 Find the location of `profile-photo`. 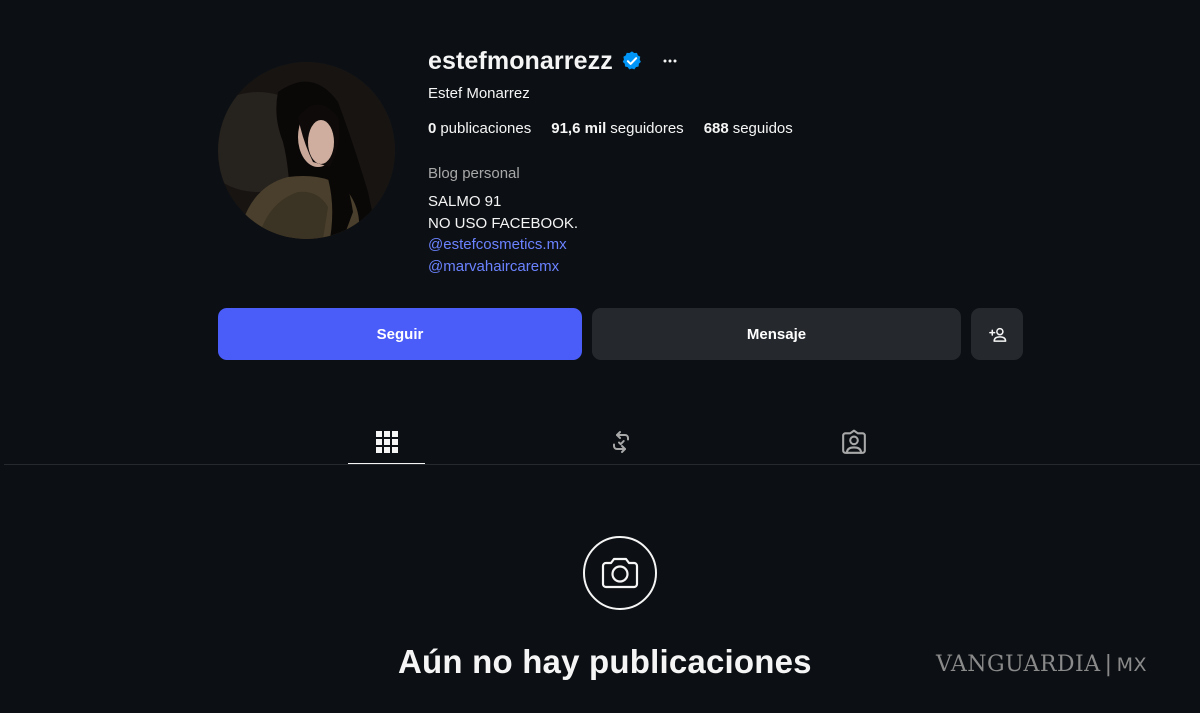

profile-photo is located at coordinates (306, 150).